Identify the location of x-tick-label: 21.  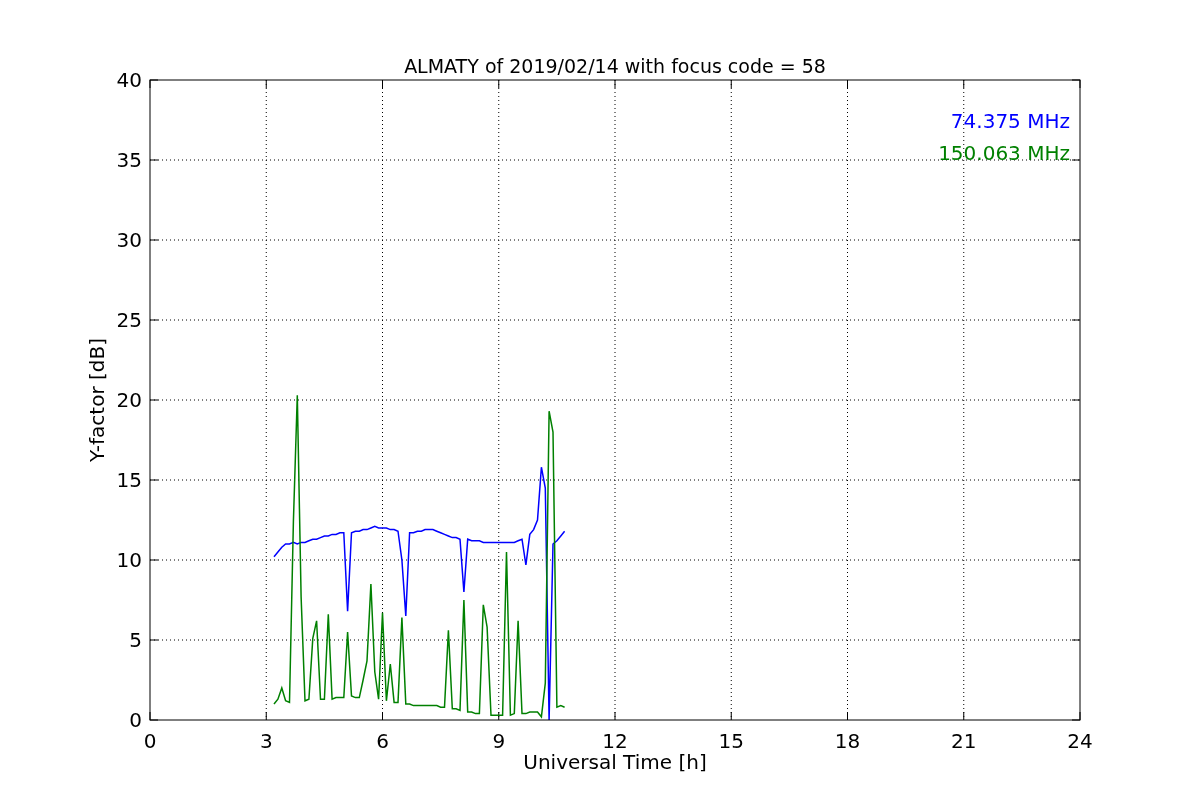
(964, 741).